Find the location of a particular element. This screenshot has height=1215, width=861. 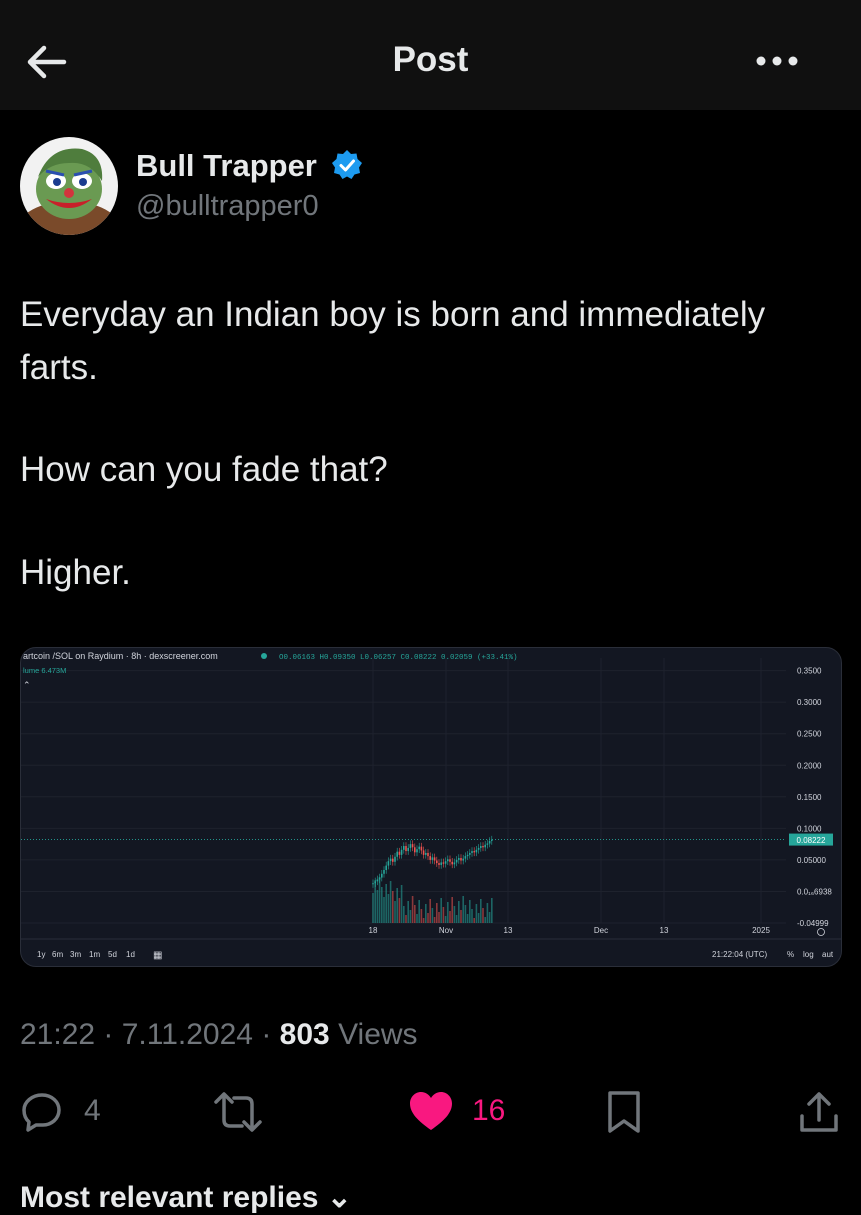

x-tick-label: 18 is located at coordinates (373, 930).